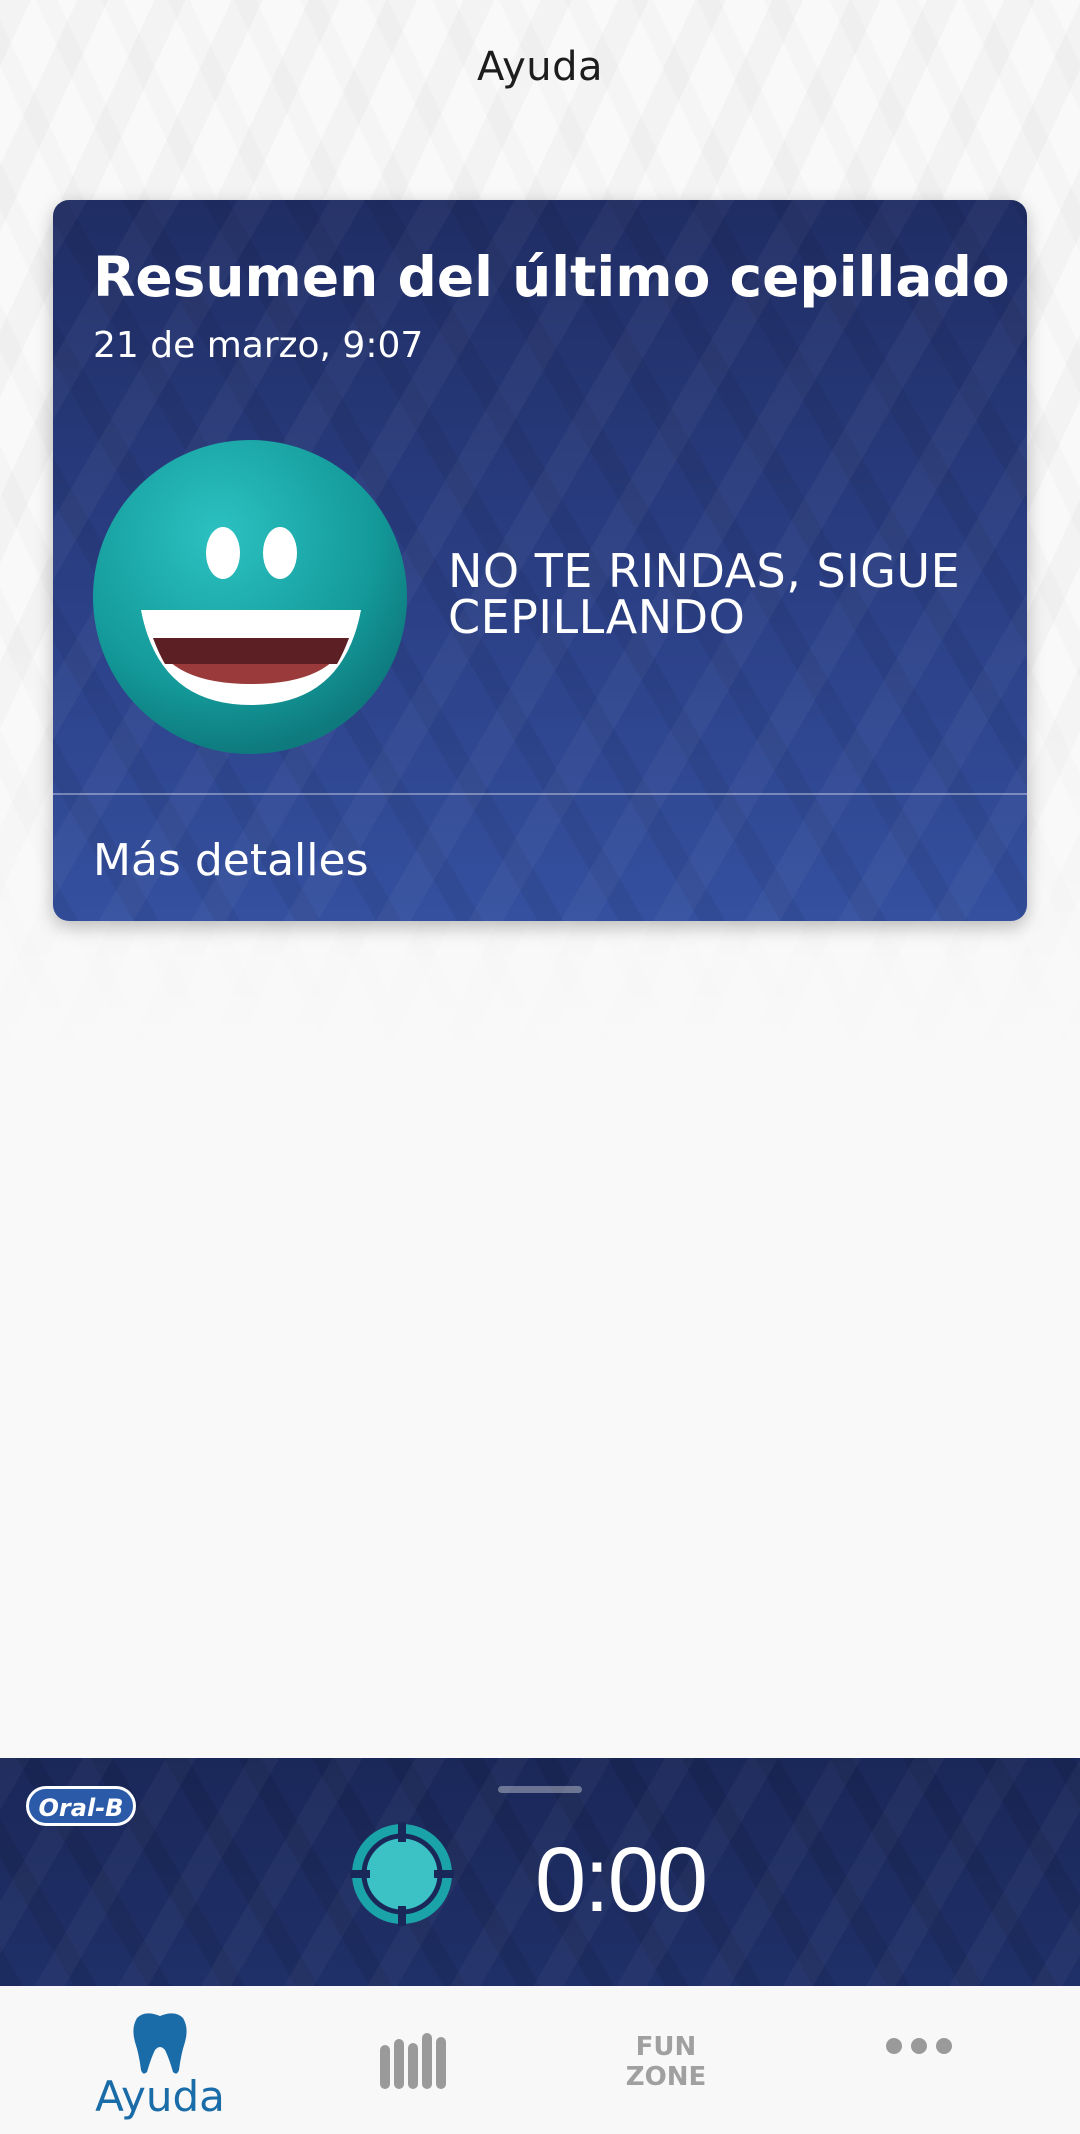  What do you see at coordinates (540, 67) in the screenshot?
I see `page-title: Ayuda` at bounding box center [540, 67].